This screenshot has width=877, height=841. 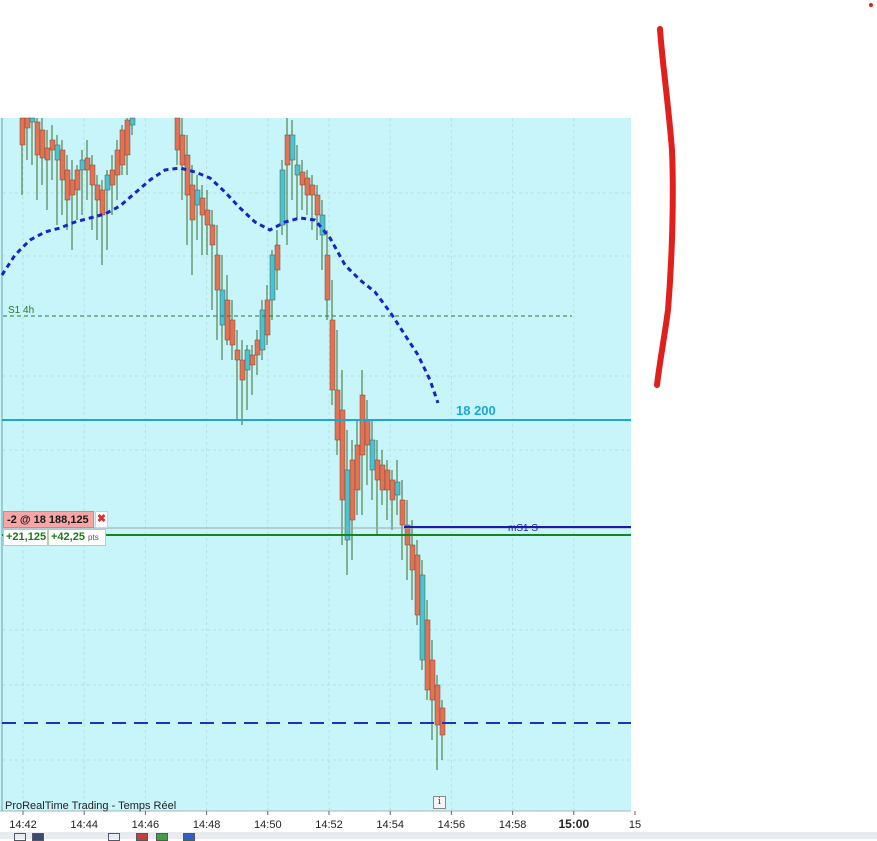 What do you see at coordinates (93, 537) in the screenshot?
I see `position-pl-unit: pts` at bounding box center [93, 537].